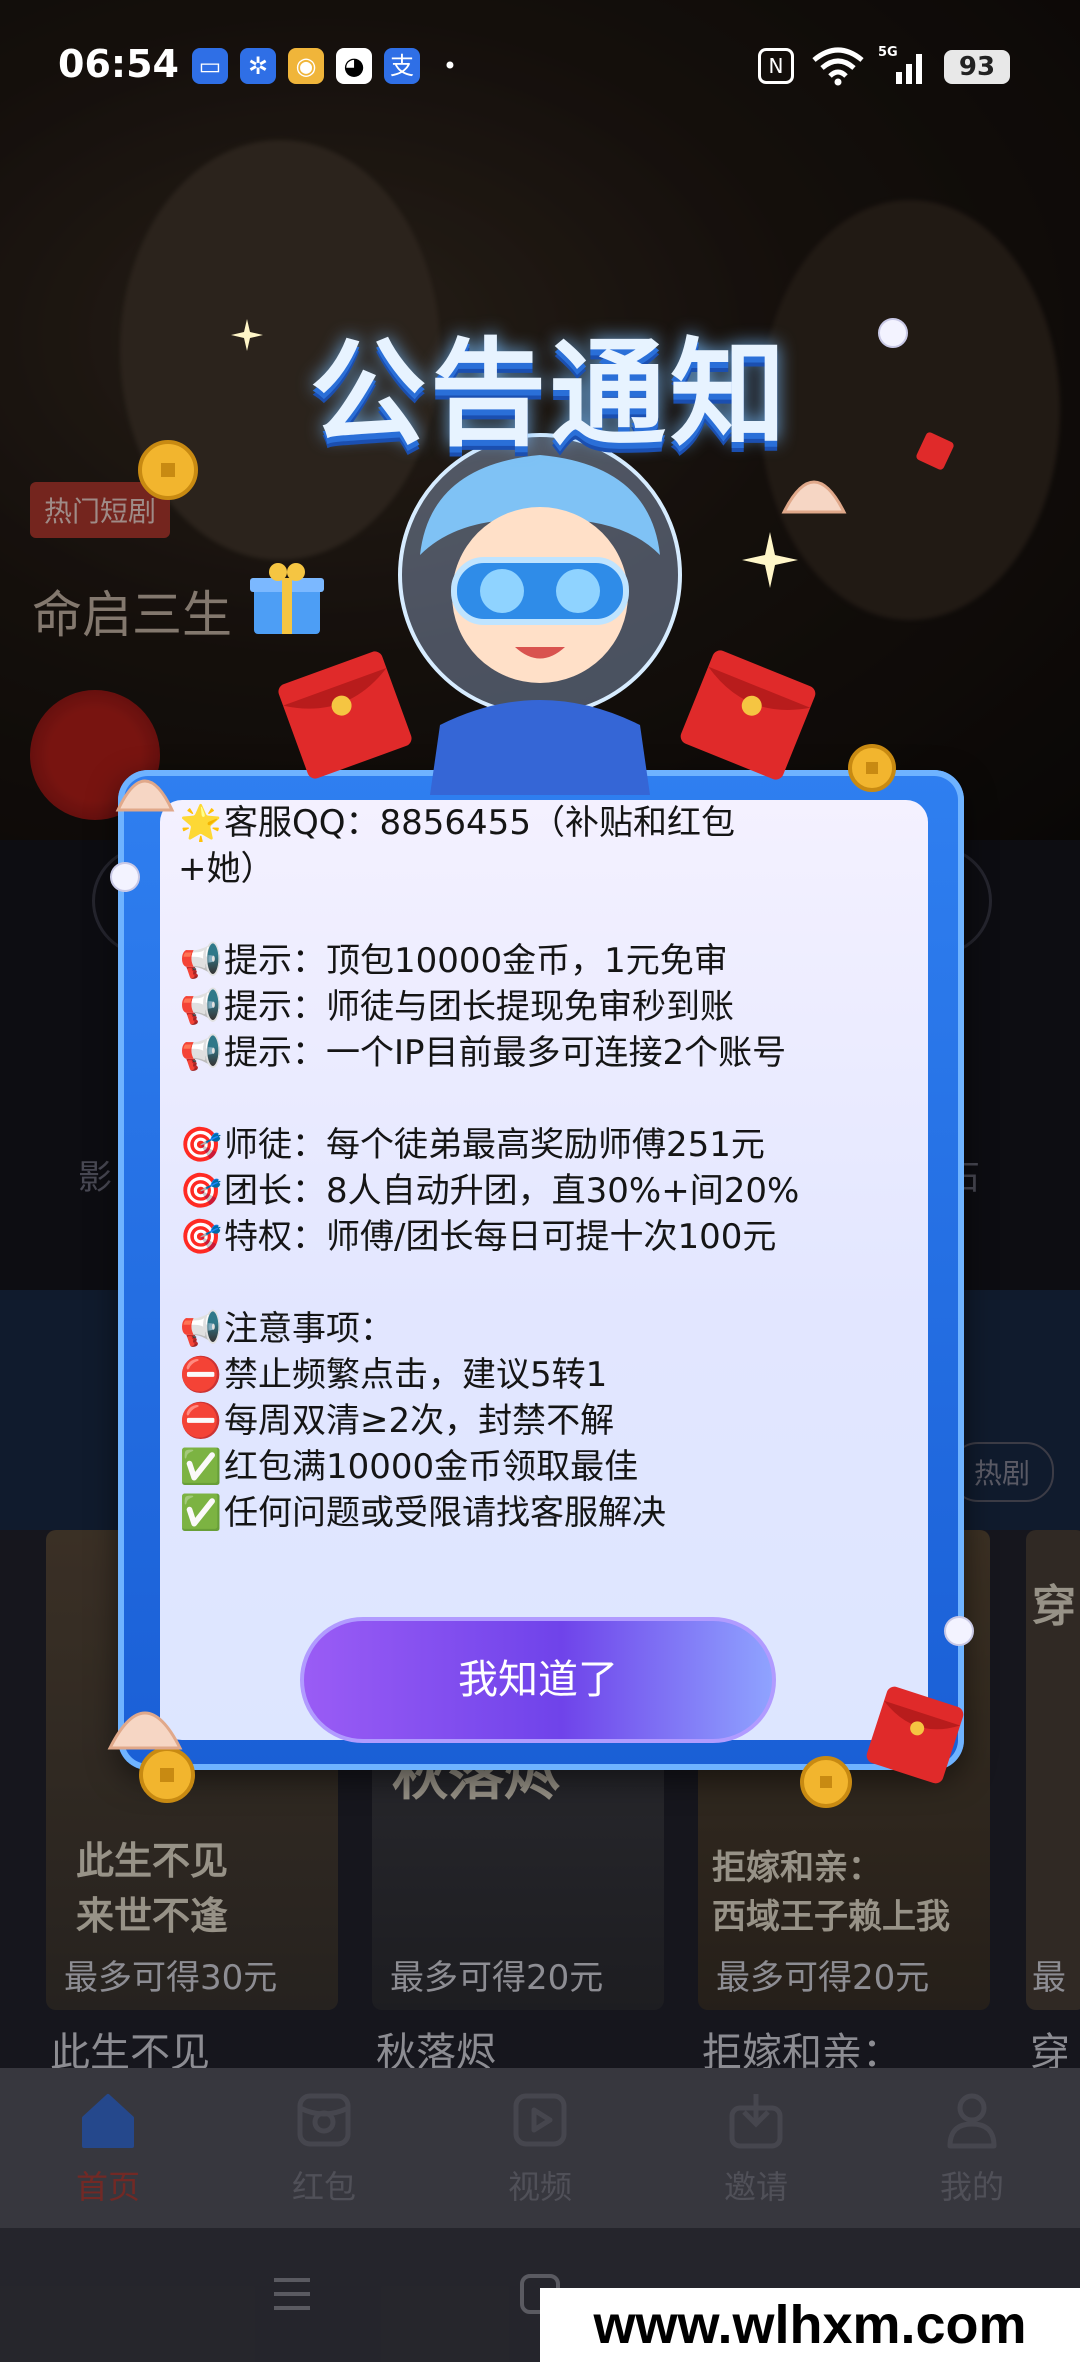 This screenshot has height=2362, width=1080. I want to click on red-envelope-right-icon, so click(748, 715).